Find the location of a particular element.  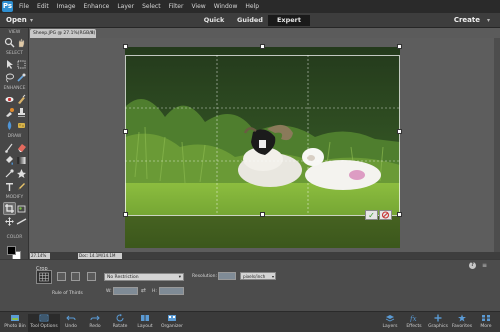

recompose-tool-icon is located at coordinates (21, 208).